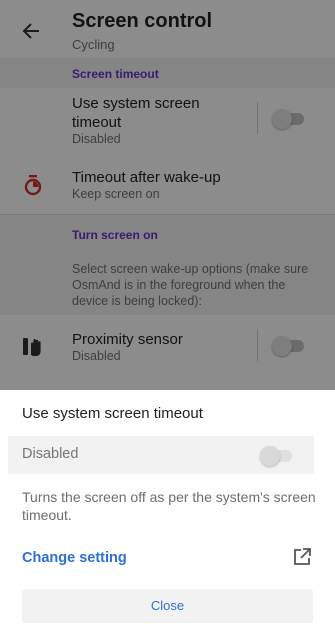 The height and width of the screenshot is (630, 335). Describe the element at coordinates (167, 606) in the screenshot. I see `close-button: Close` at that location.